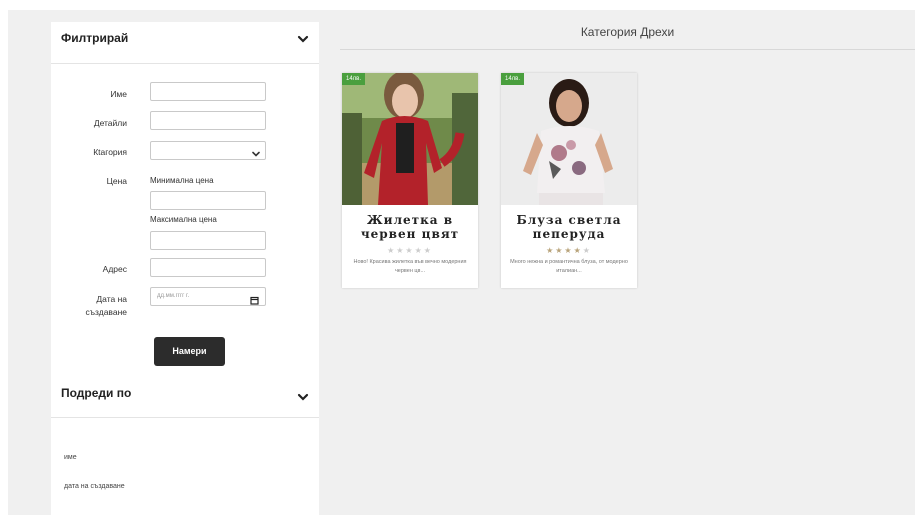 The width and height of the screenshot is (915, 515). I want to click on details-label: Детайли, so click(110, 123).